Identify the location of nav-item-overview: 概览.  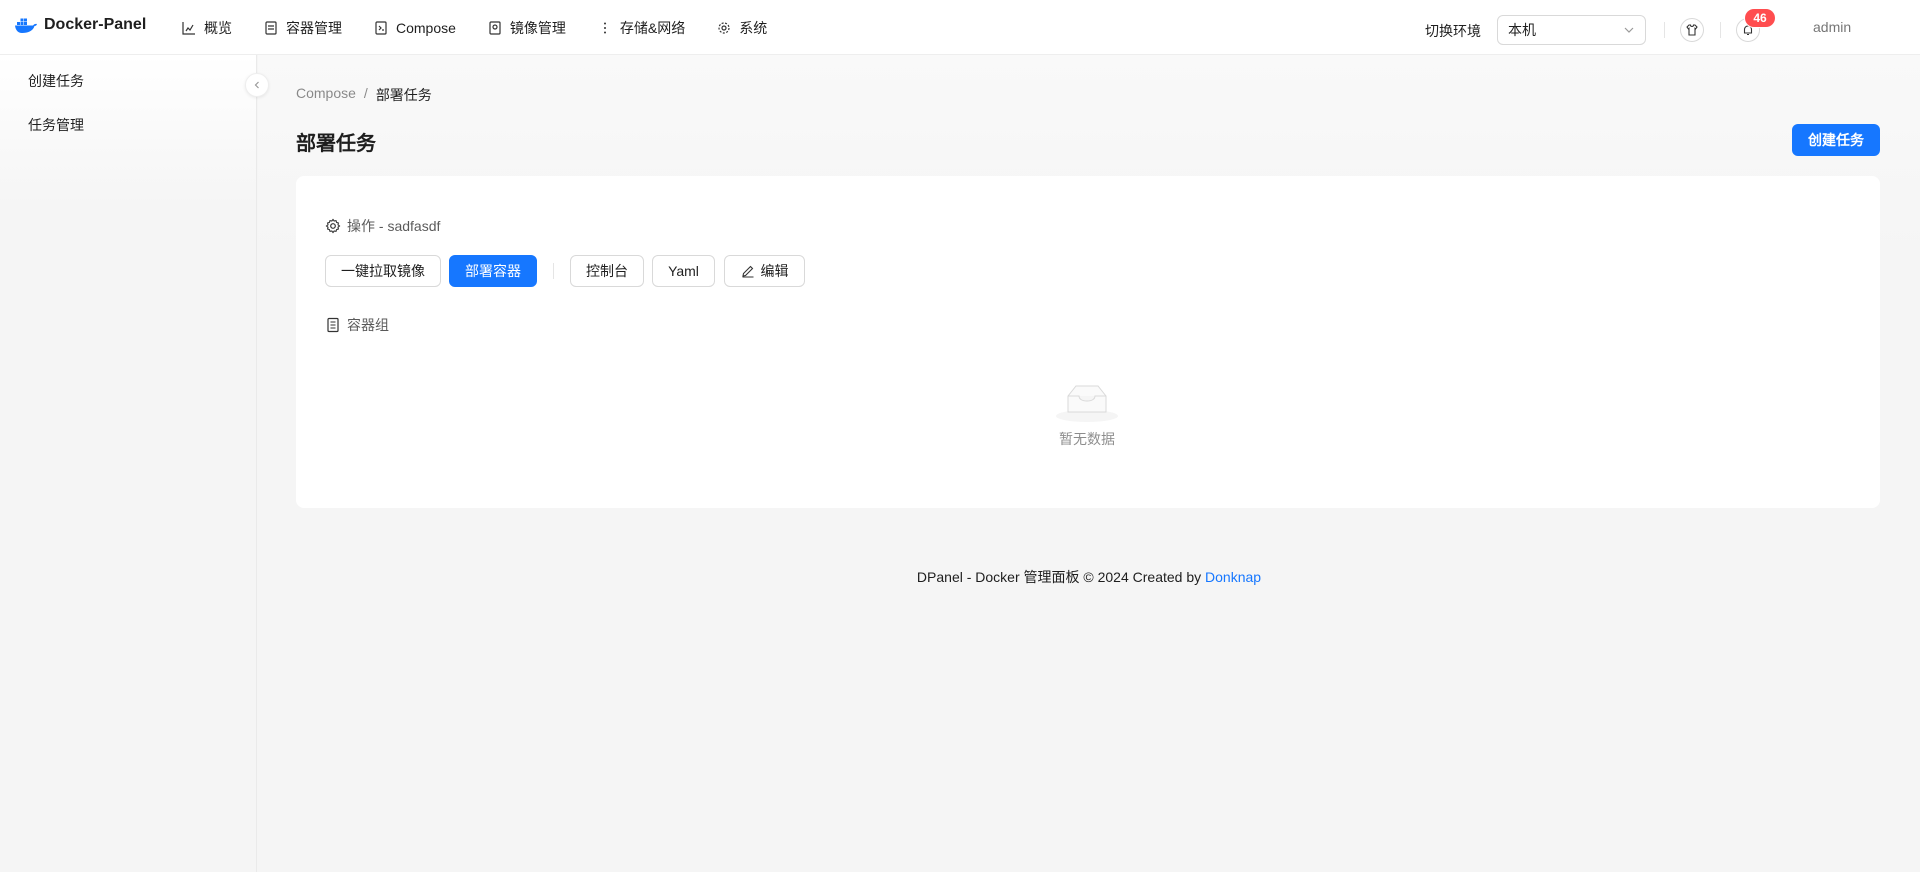
(207, 27).